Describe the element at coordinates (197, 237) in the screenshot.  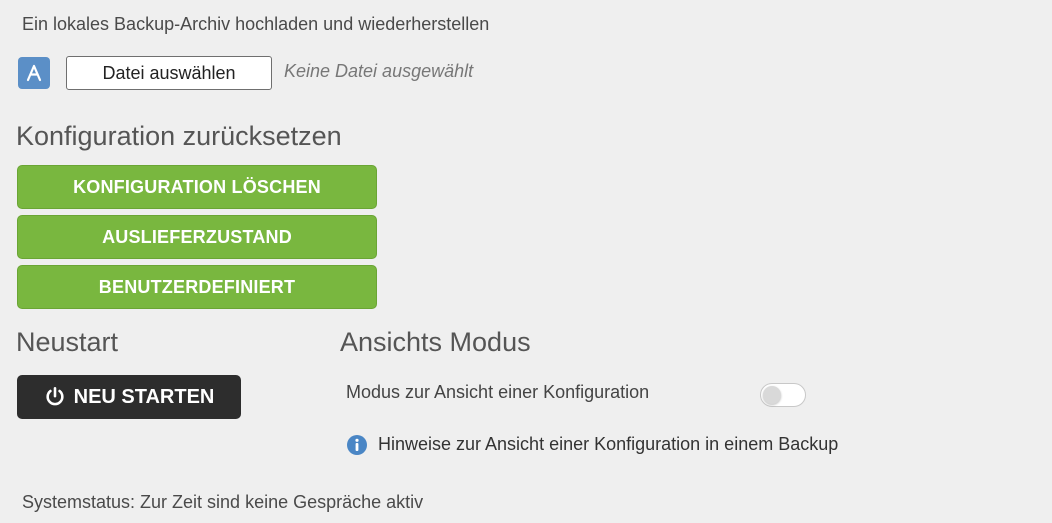
I see `factory-reset-button: AUSLIEFERZUSTAND` at that location.